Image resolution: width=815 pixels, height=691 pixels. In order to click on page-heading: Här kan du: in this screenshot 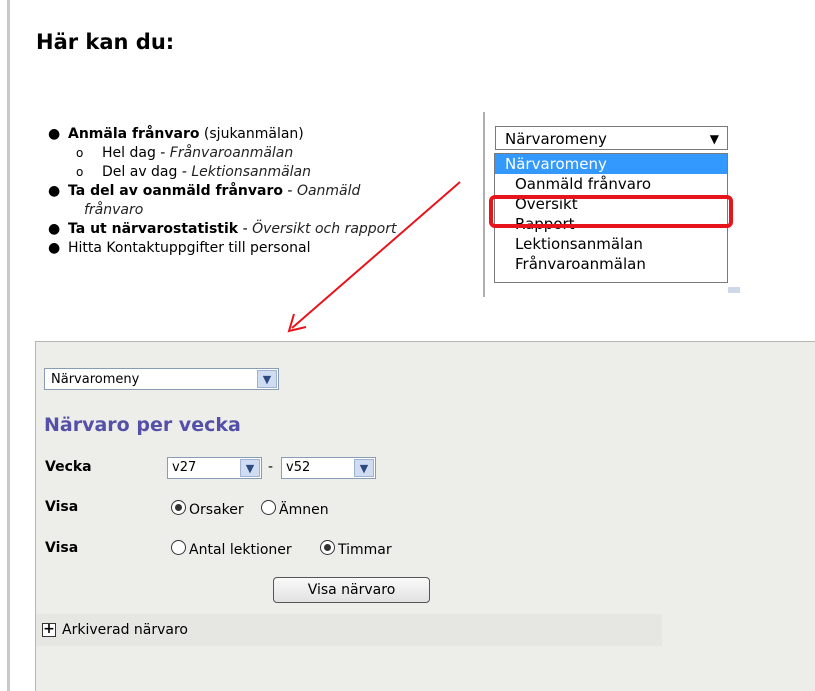, I will do `click(105, 42)`.